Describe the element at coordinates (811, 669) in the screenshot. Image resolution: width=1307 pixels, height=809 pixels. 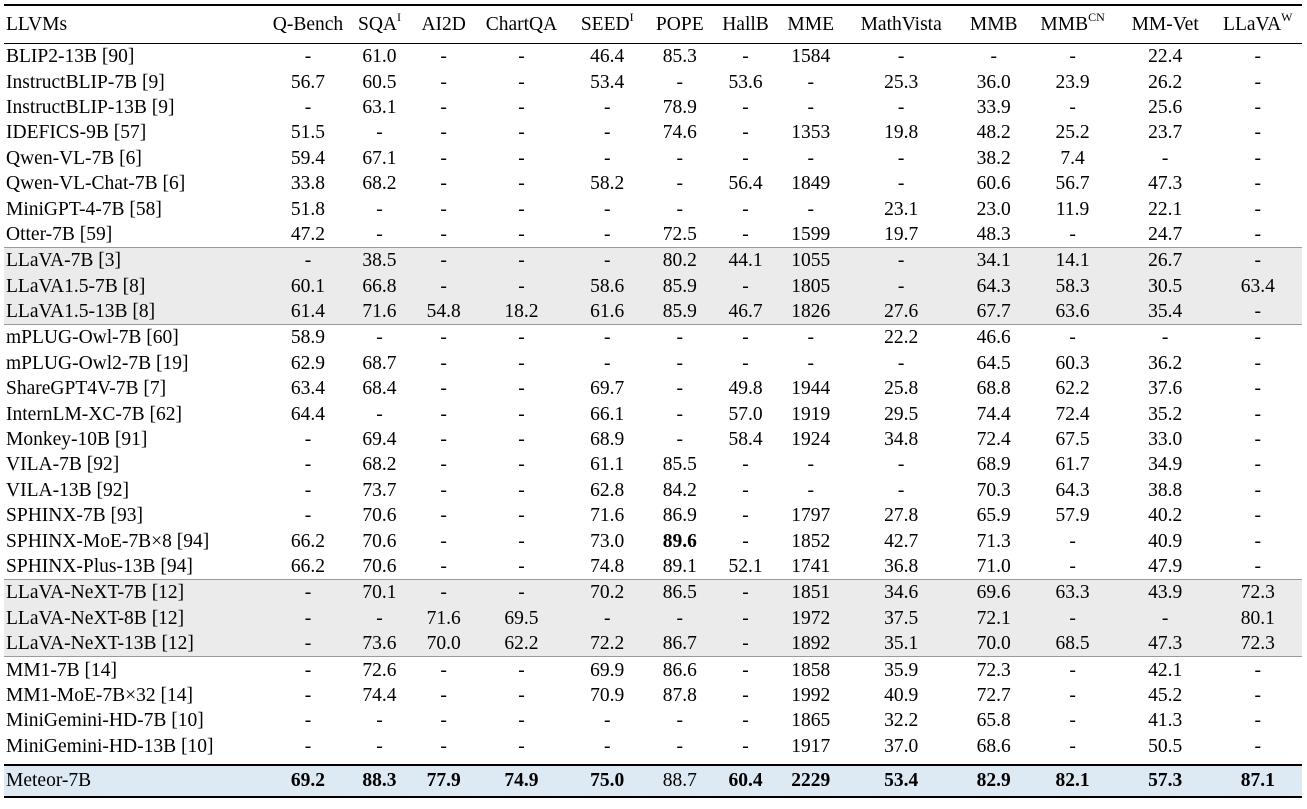
I see `score-cell-mme: 1858` at that location.